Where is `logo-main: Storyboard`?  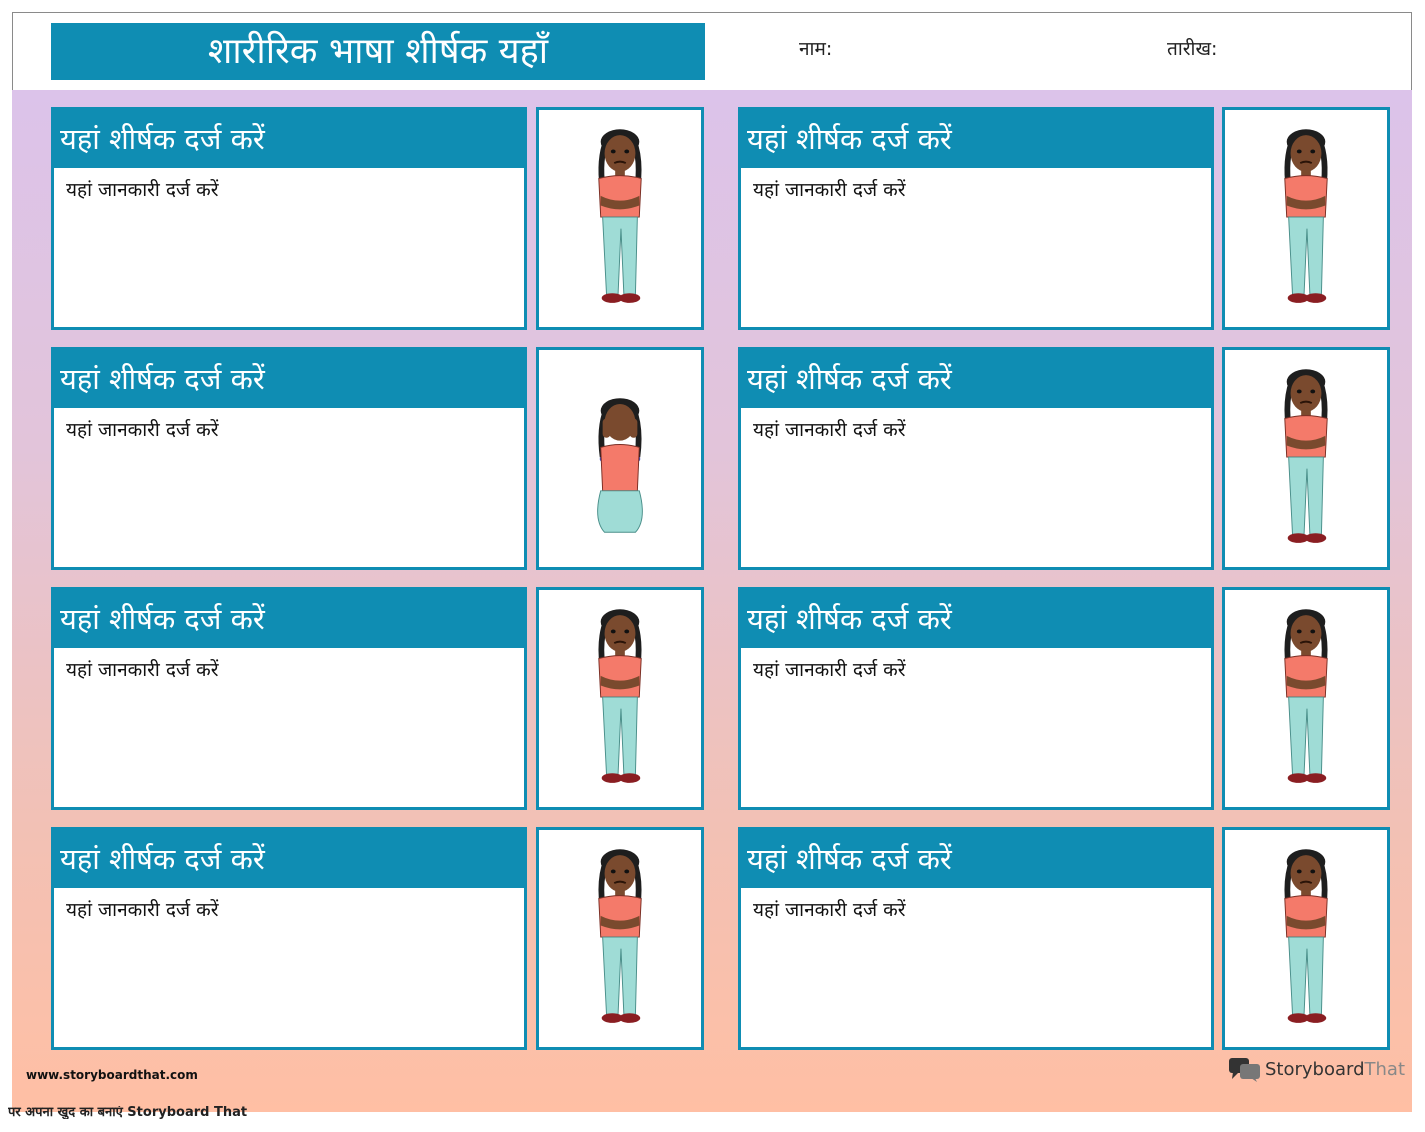
logo-main: Storyboard is located at coordinates (1315, 1069).